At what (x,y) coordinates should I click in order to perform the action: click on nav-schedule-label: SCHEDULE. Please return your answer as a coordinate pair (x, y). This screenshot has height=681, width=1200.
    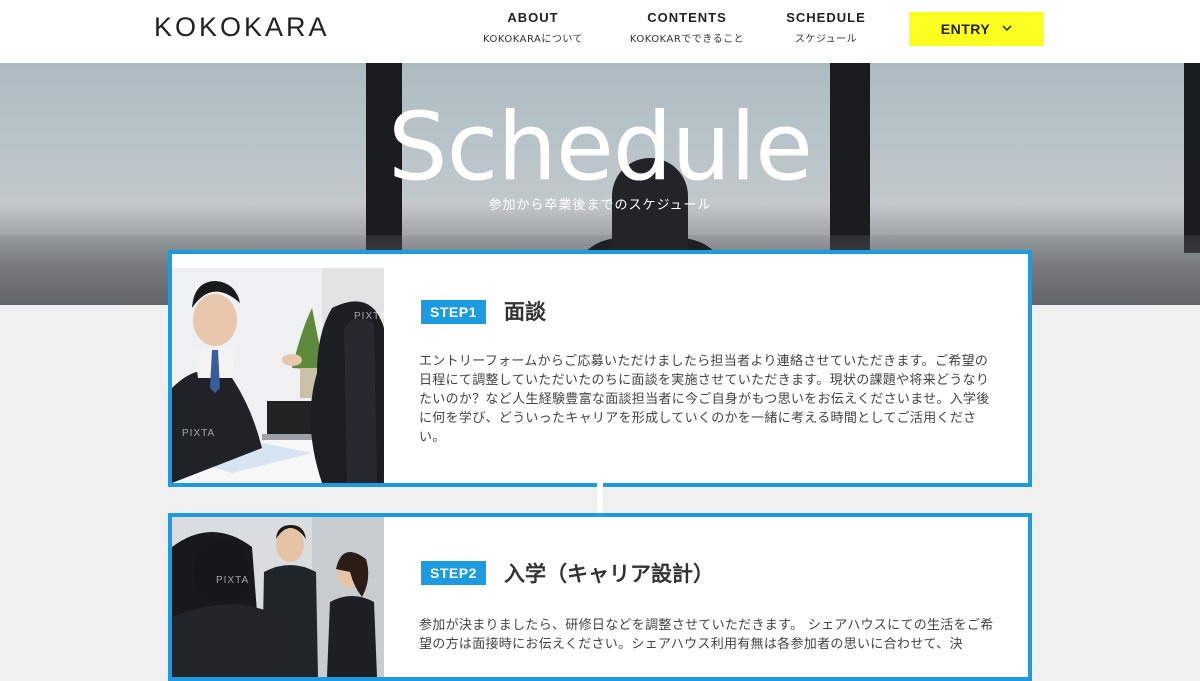
    Looking at the image, I should click on (826, 17).